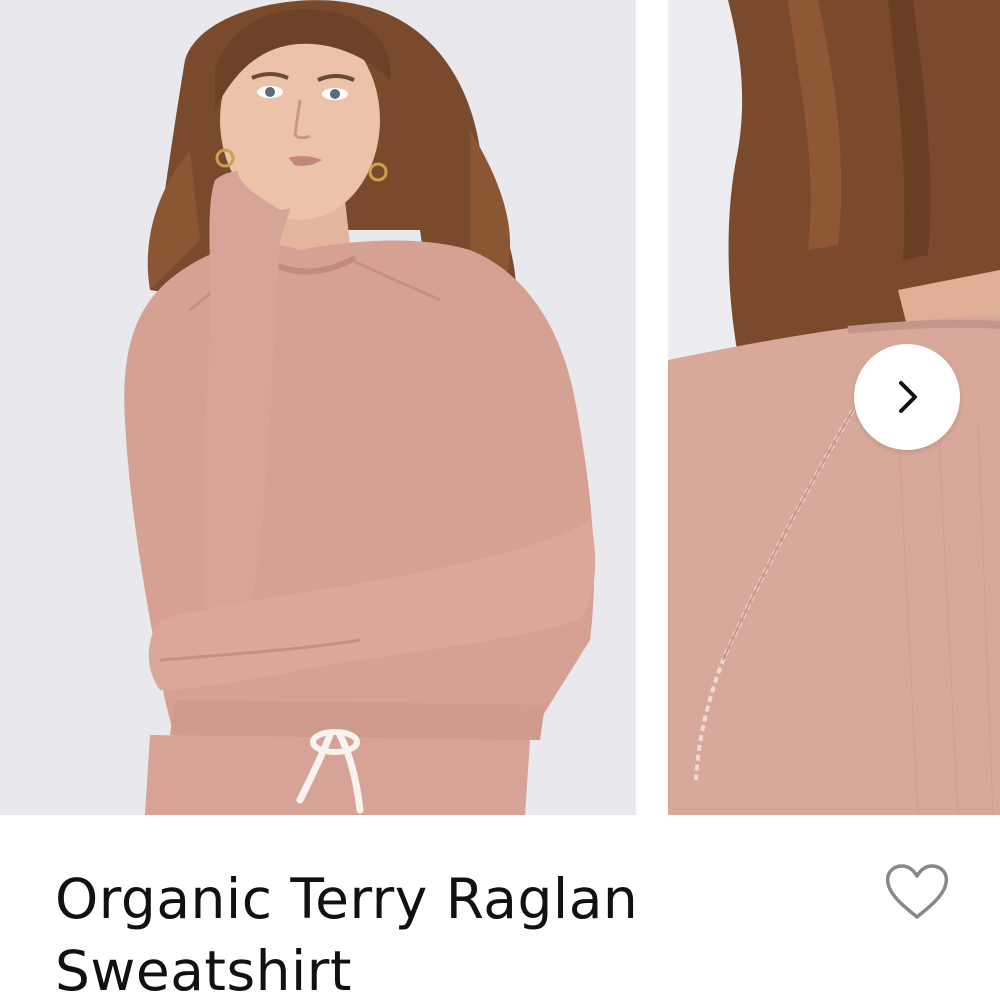  I want to click on carousel-next-button, so click(907, 397).